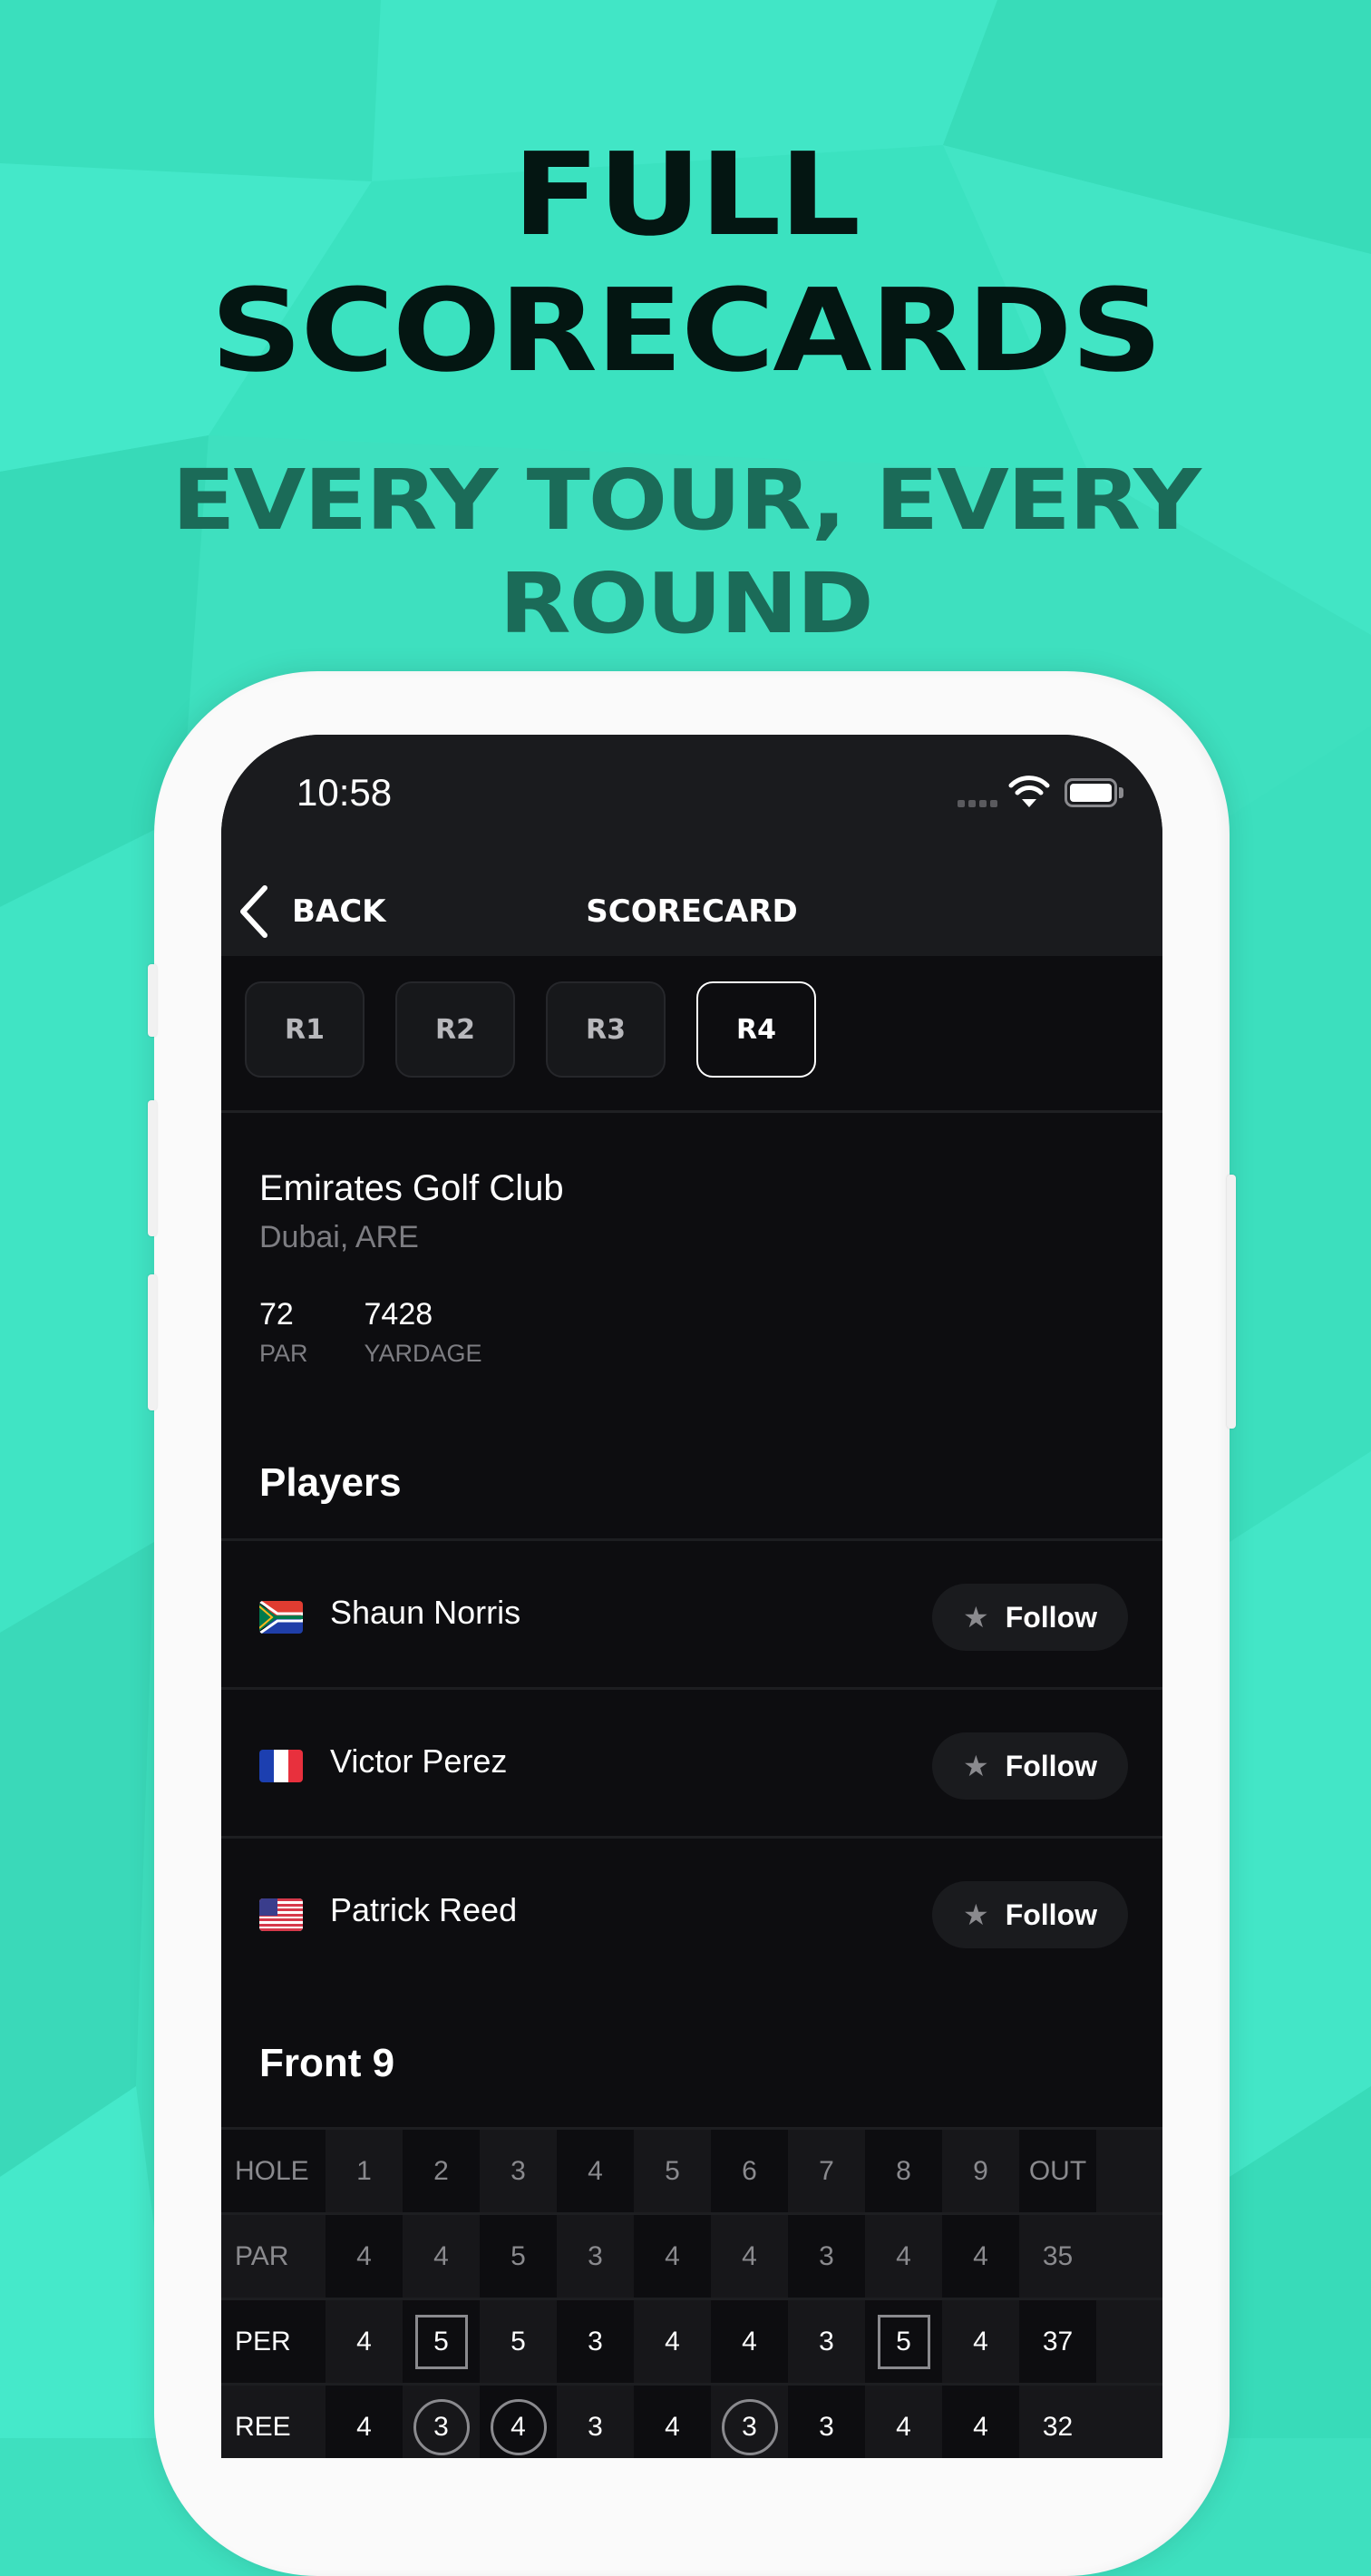 Image resolution: width=1371 pixels, height=2576 pixels. I want to click on player-name: Victor Perez, so click(419, 1761).